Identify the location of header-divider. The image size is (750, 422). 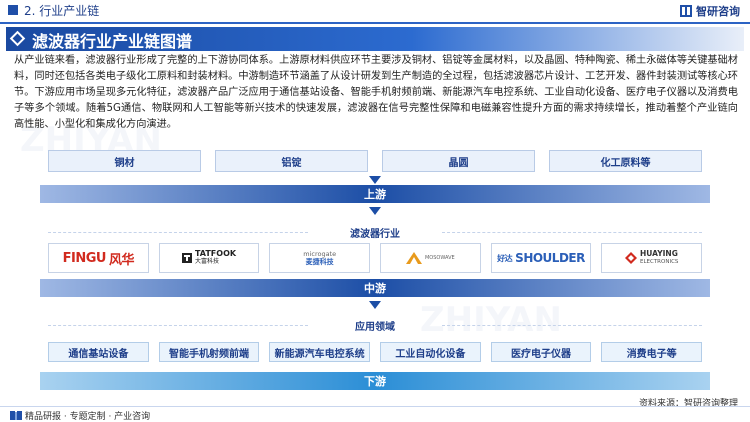
(375, 23).